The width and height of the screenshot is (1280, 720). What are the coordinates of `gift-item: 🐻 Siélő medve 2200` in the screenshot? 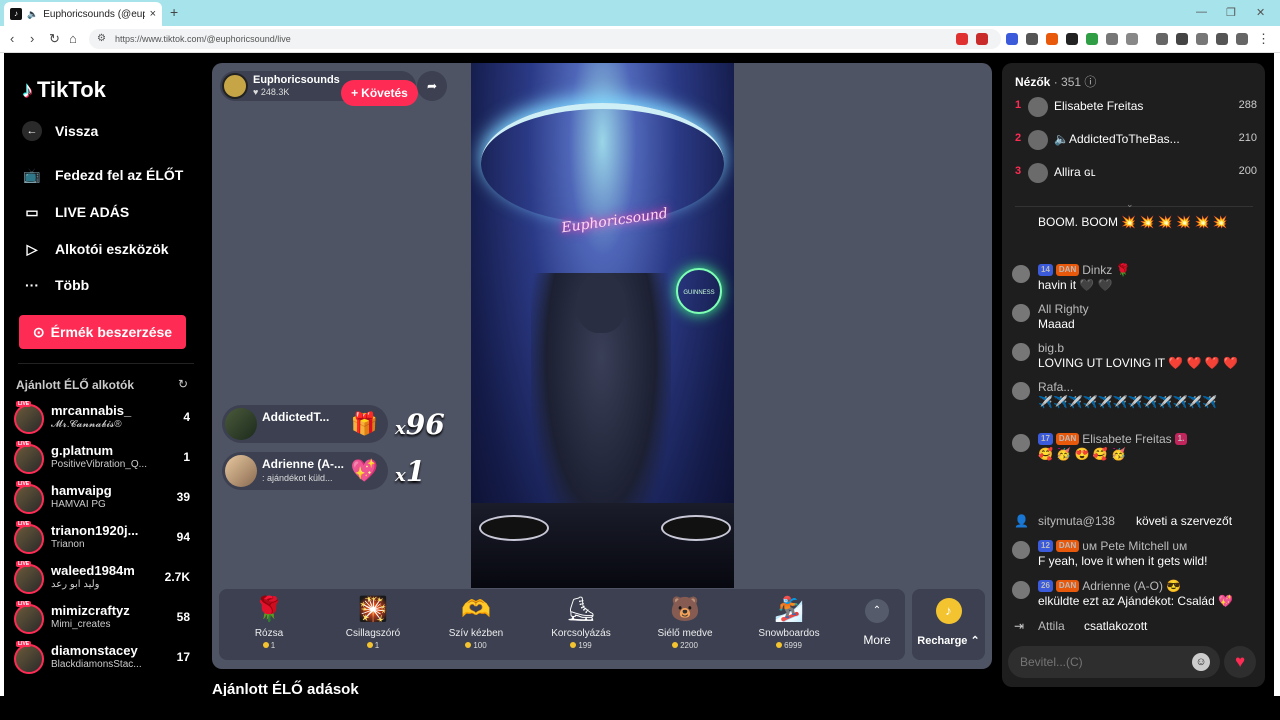 It's located at (685, 625).